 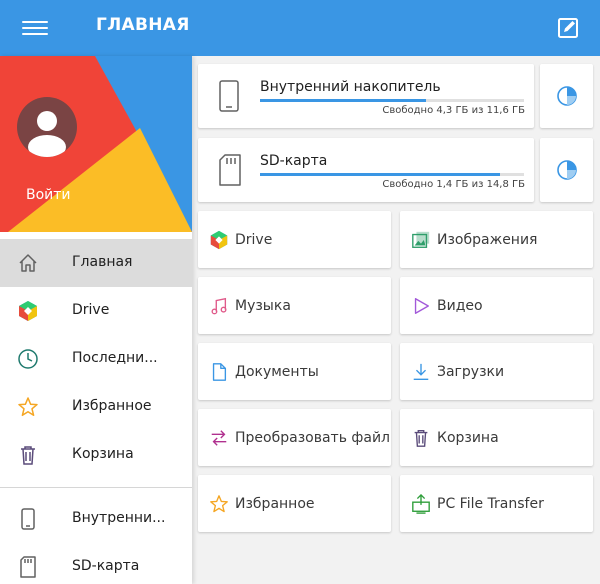 I want to click on tile-label: Загрузки, so click(x=471, y=372).